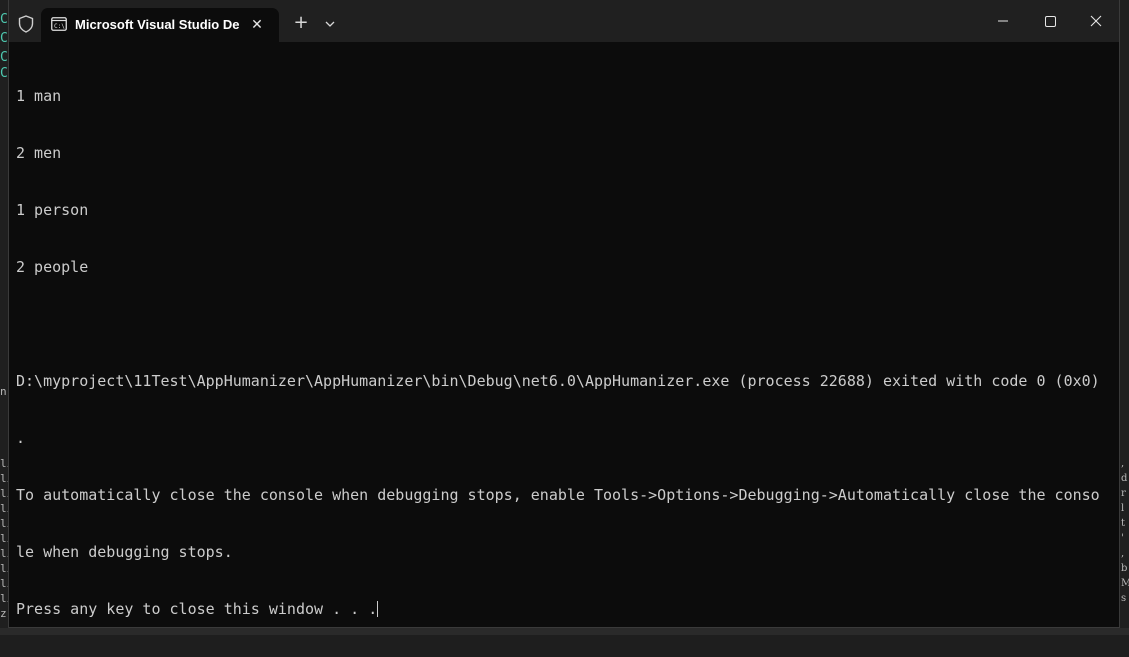 This screenshot has width=1129, height=657. What do you see at coordinates (561, 96) in the screenshot?
I see `console-line: 1 man` at bounding box center [561, 96].